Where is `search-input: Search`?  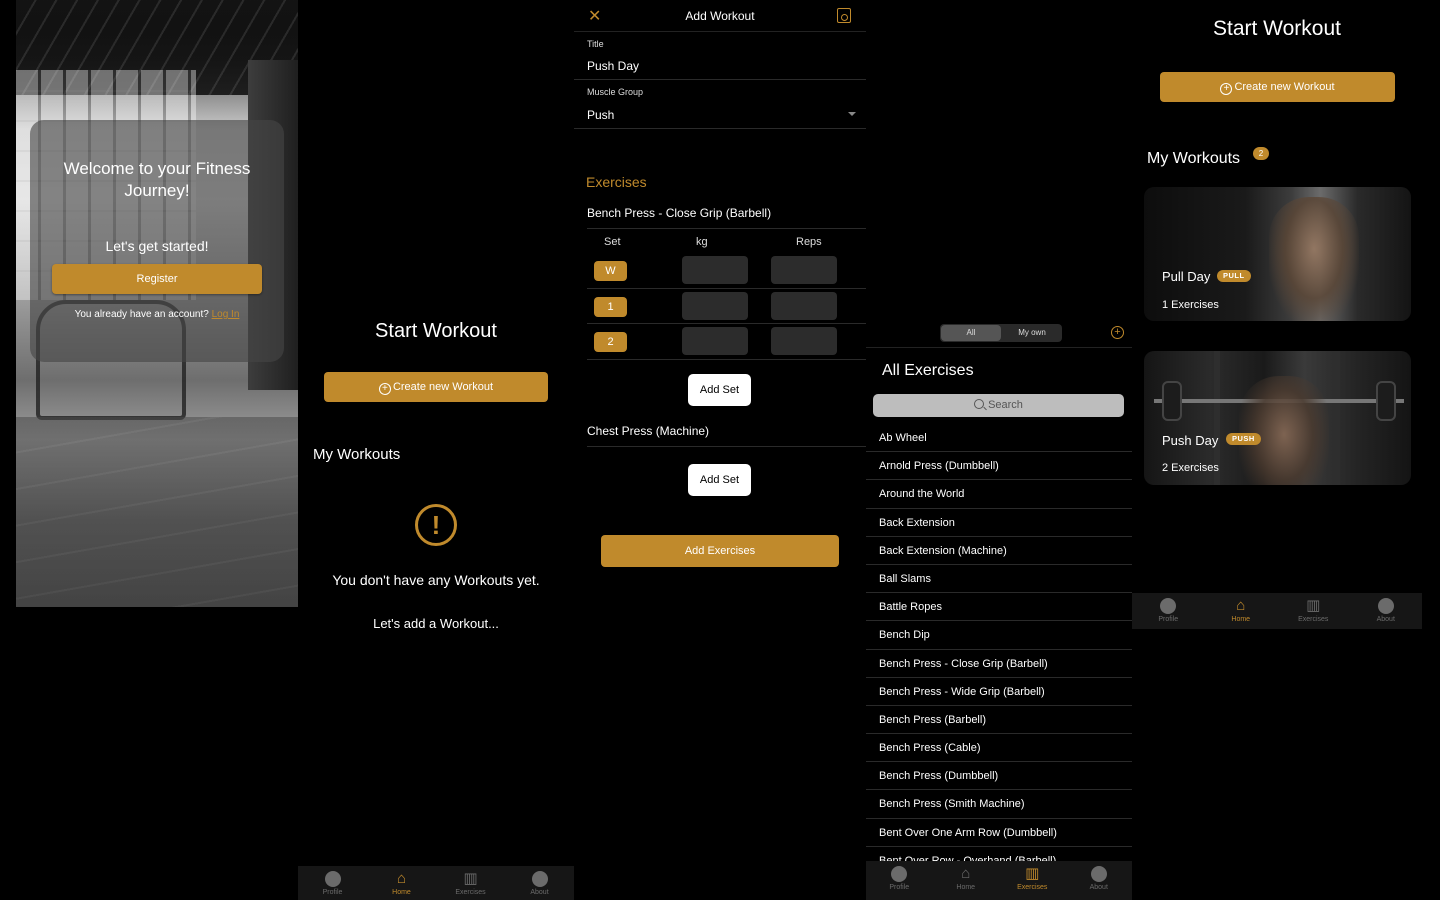
search-input: Search is located at coordinates (998, 405).